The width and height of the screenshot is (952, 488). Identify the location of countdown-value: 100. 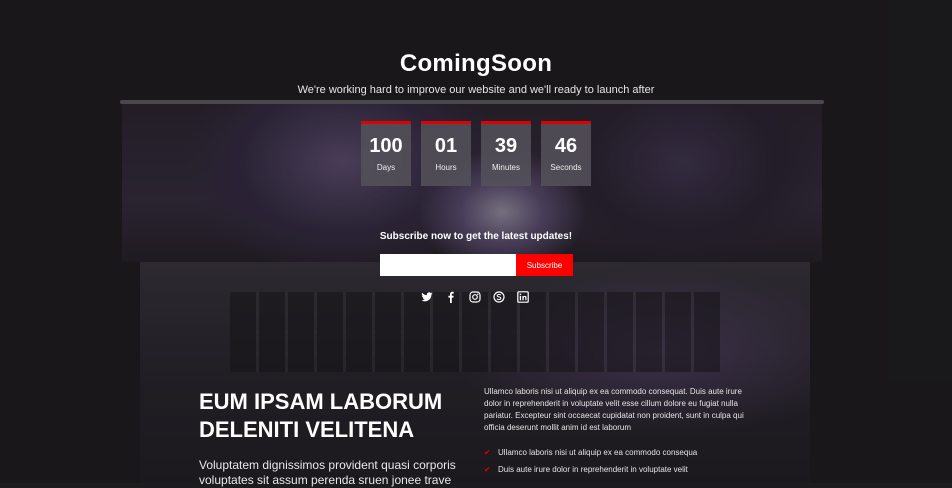
(386, 146).